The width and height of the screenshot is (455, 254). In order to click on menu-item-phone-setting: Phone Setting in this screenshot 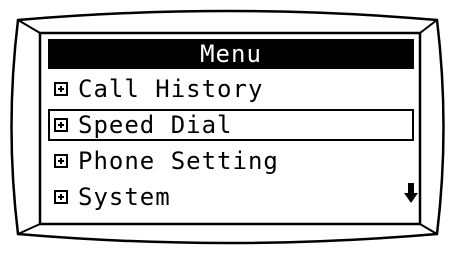, I will do `click(231, 161)`.